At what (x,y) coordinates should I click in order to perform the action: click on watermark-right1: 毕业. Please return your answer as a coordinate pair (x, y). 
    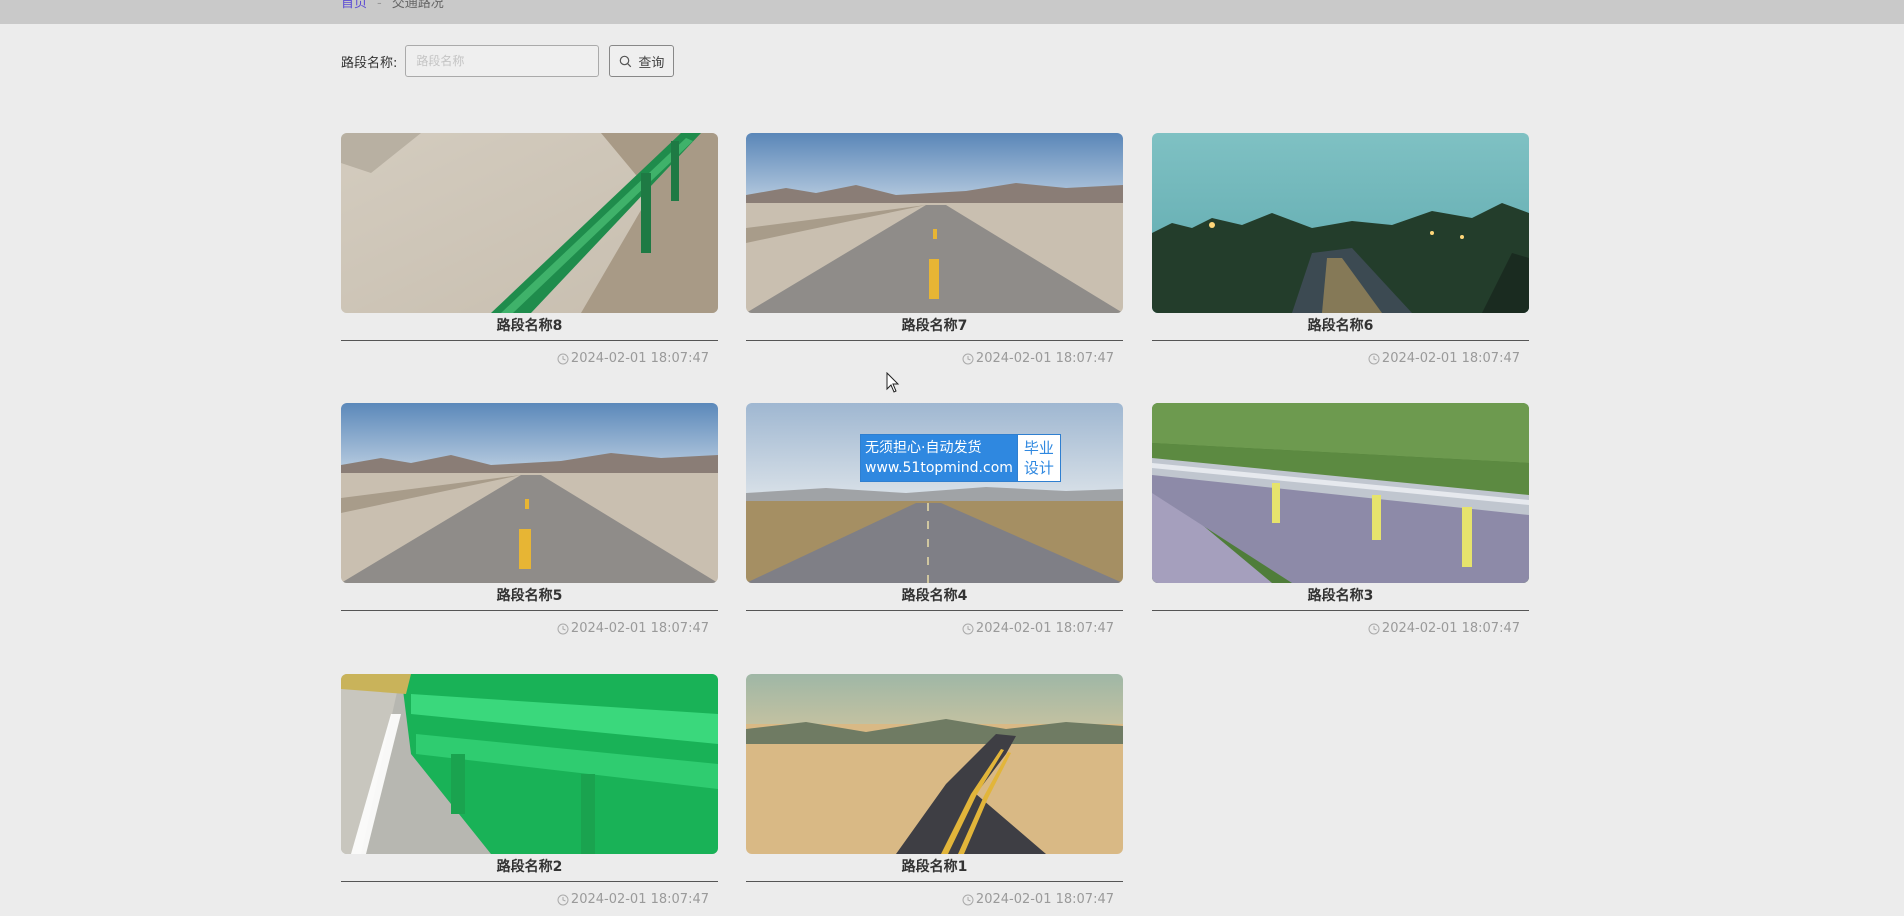
    Looking at the image, I should click on (1038, 448).